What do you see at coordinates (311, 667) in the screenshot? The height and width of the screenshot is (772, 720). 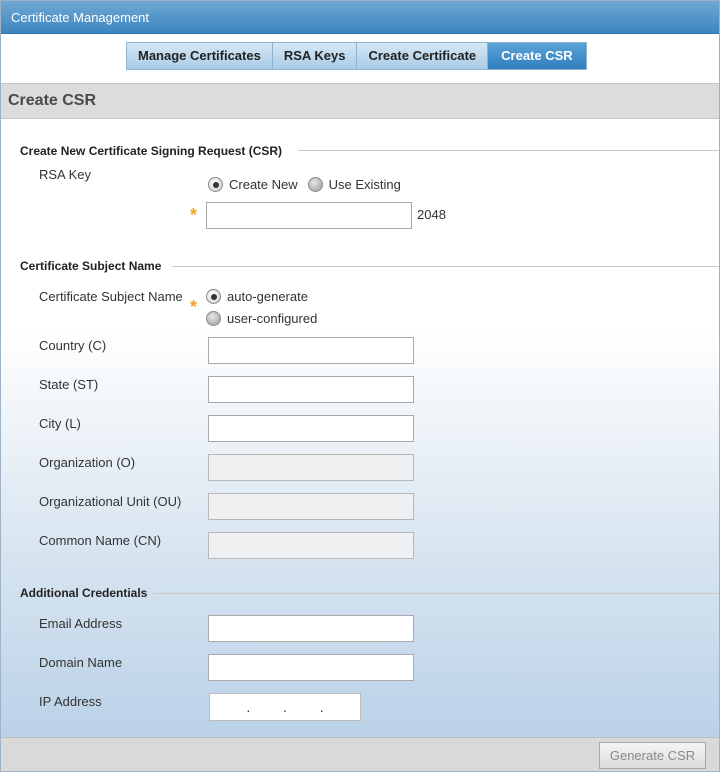 I see `domain-input` at bounding box center [311, 667].